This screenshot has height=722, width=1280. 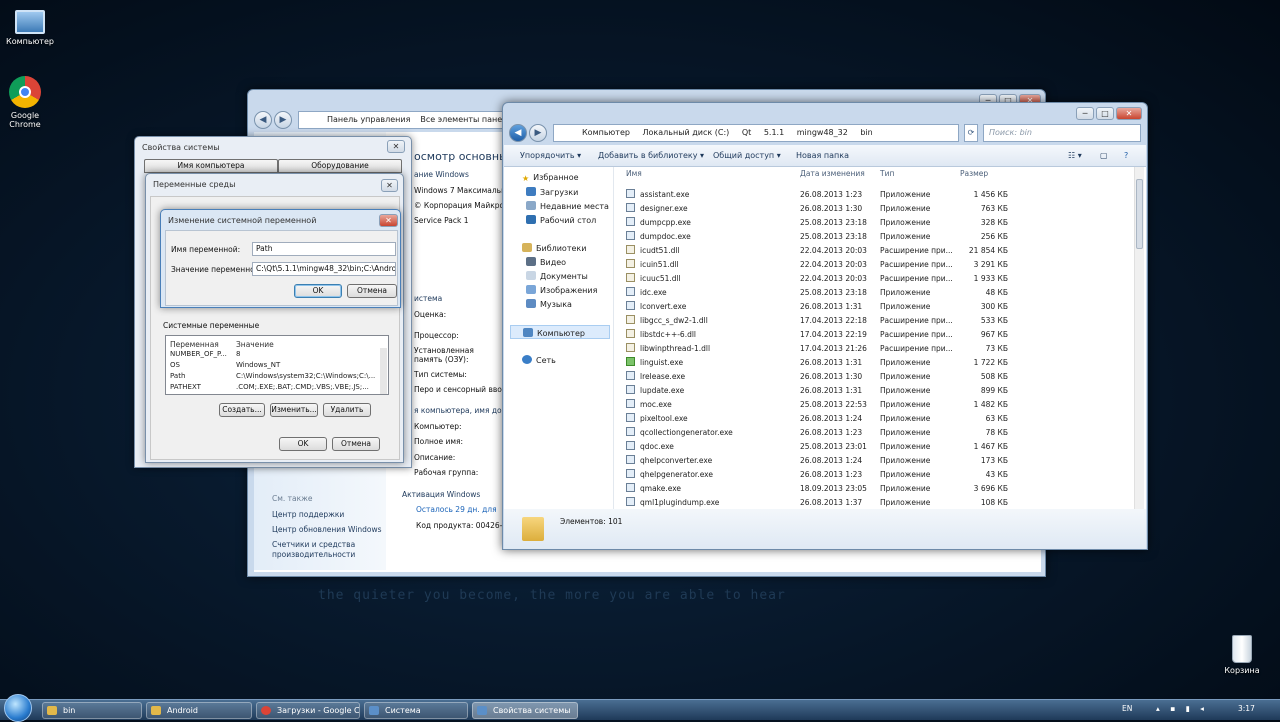 What do you see at coordinates (538, 133) in the screenshot?
I see `forward-button: ▶` at bounding box center [538, 133].